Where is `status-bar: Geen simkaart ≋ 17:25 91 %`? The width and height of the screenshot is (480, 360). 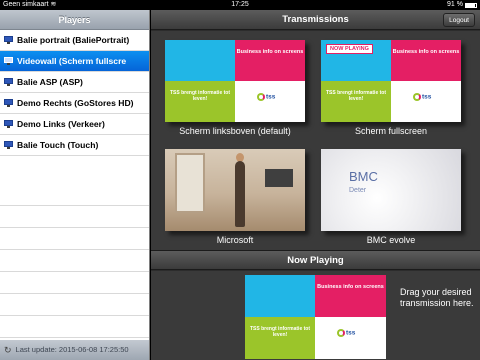 status-bar: Geen simkaart ≋ 17:25 91 % is located at coordinates (240, 5).